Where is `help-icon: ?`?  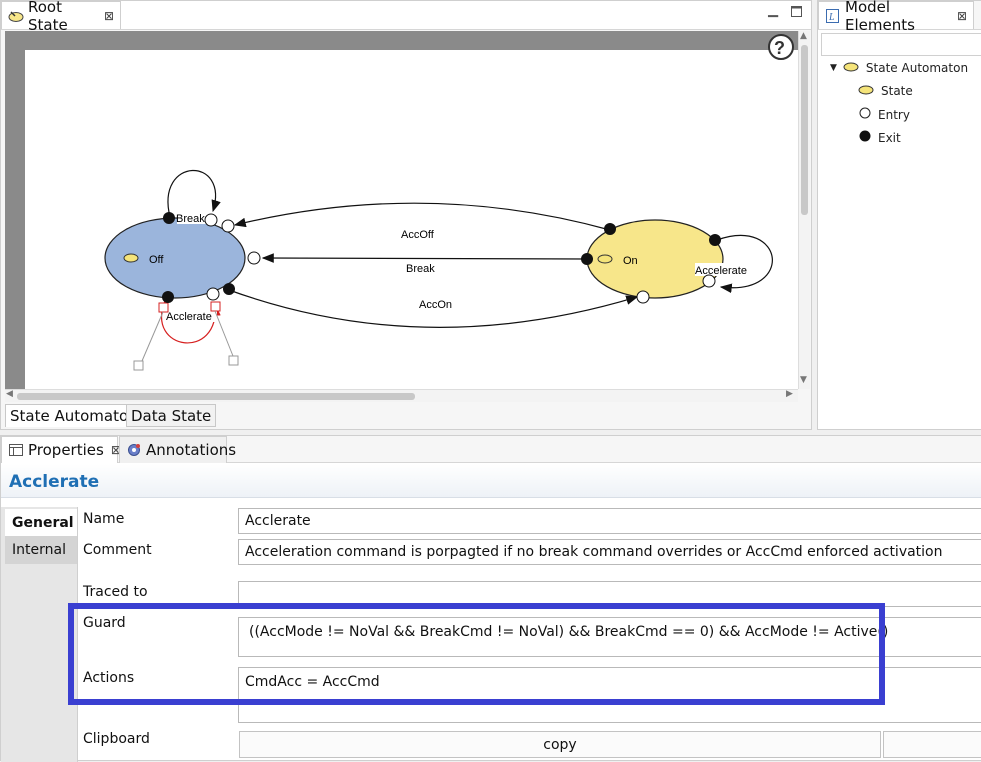
help-icon: ? is located at coordinates (781, 47).